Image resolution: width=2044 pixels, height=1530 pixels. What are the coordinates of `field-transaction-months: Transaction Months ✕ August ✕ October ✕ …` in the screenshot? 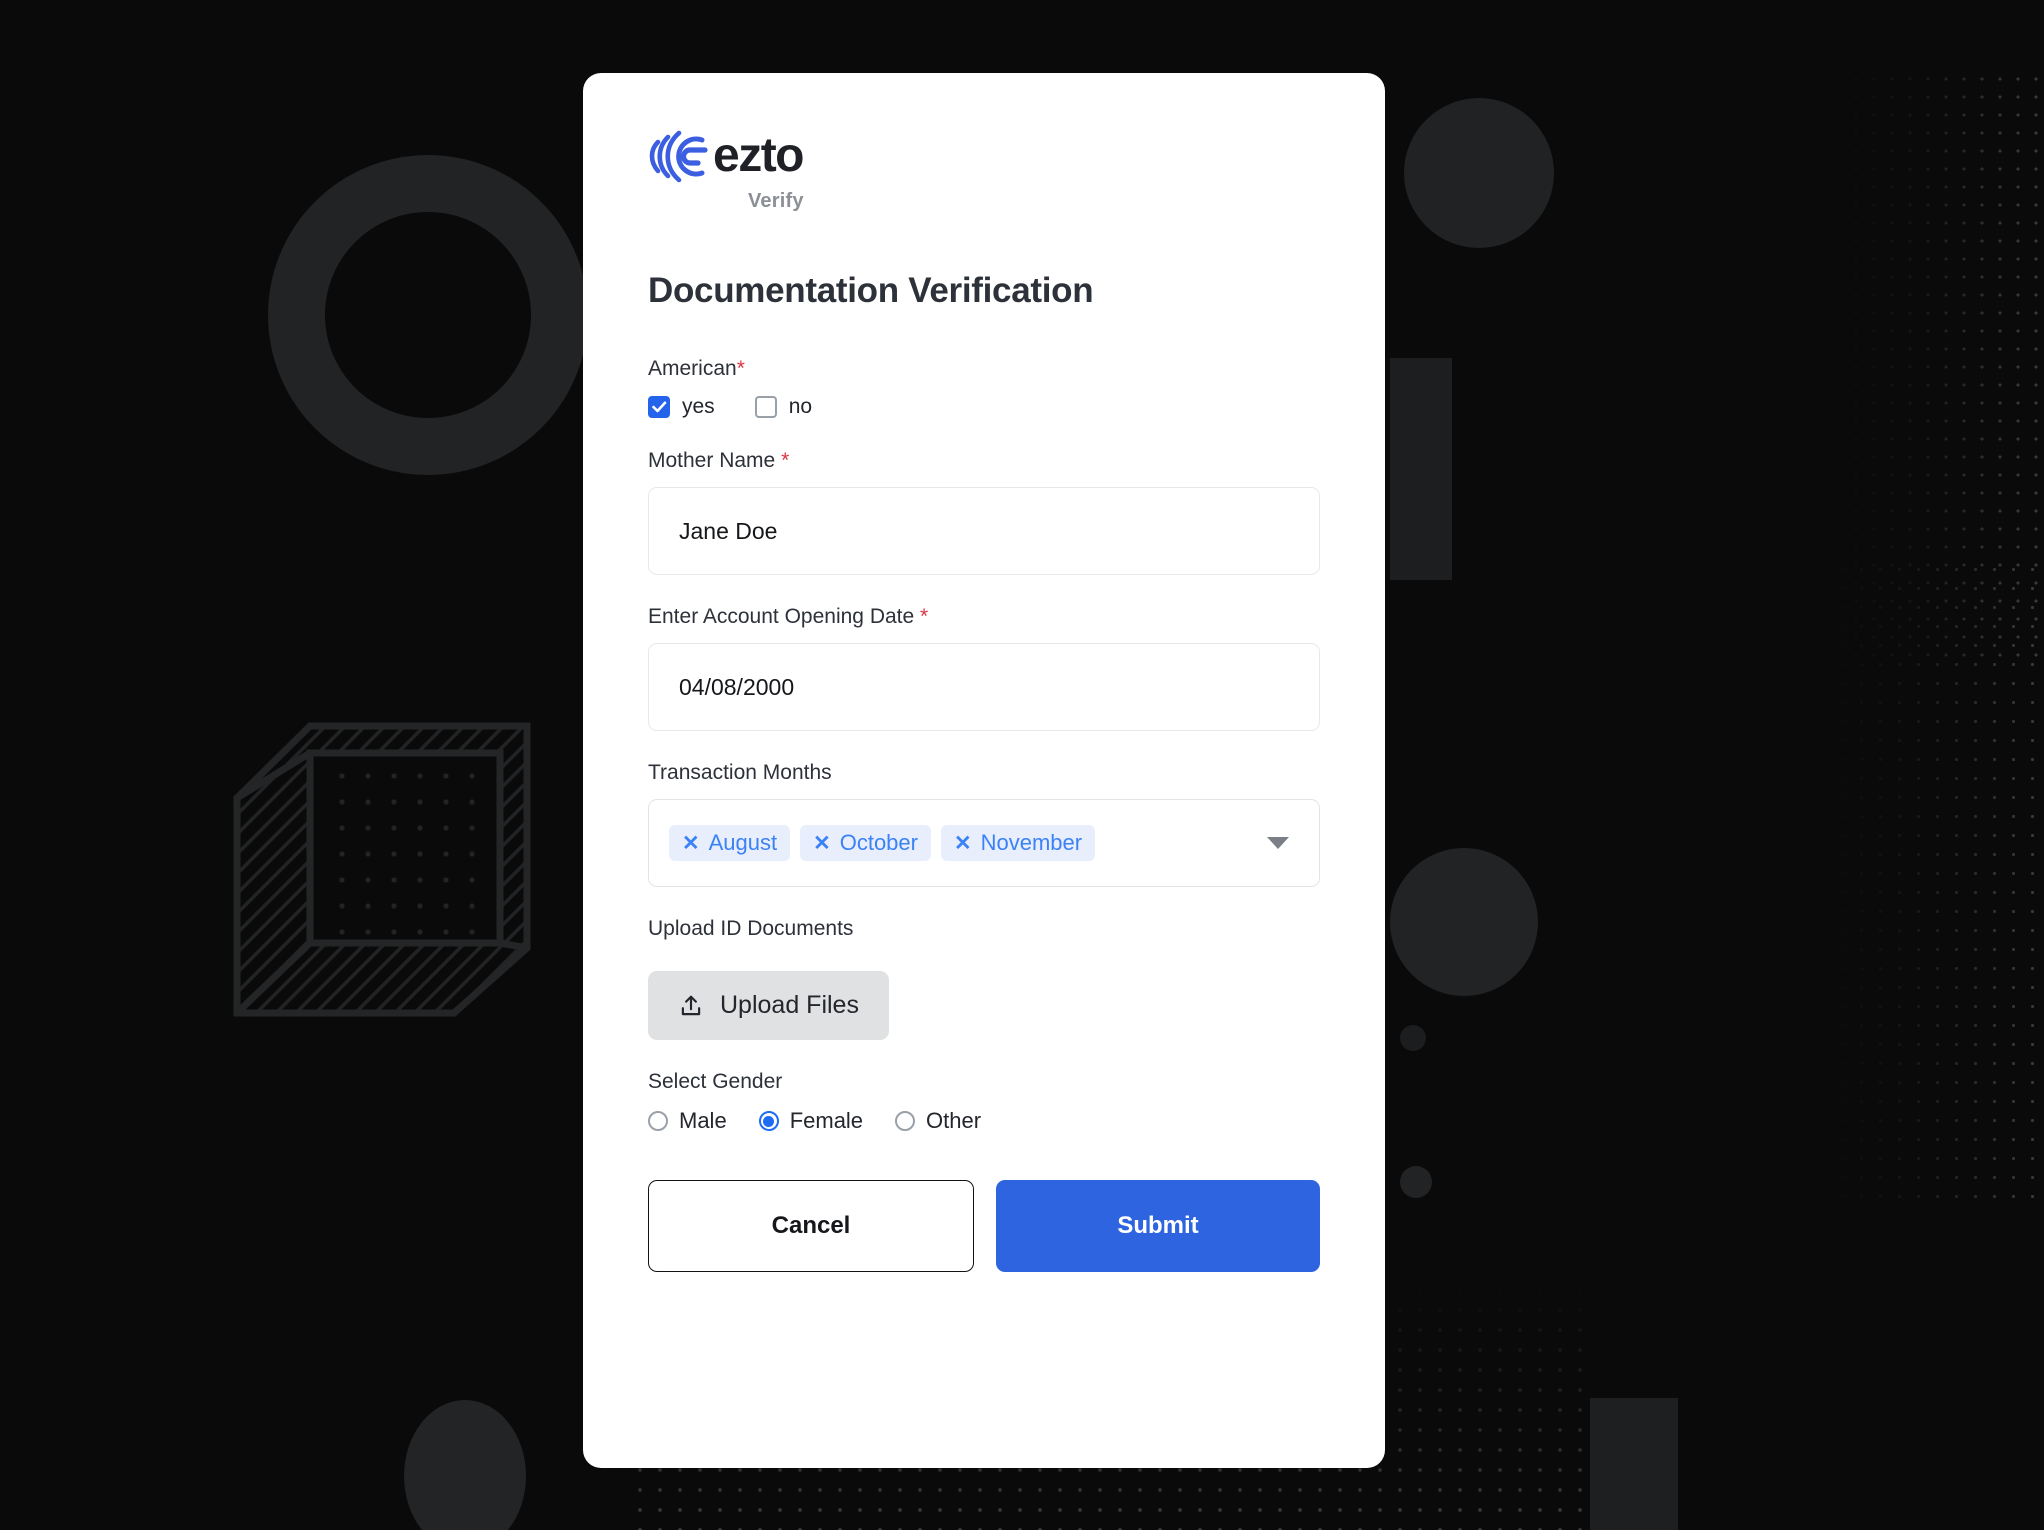 It's located at (984, 824).